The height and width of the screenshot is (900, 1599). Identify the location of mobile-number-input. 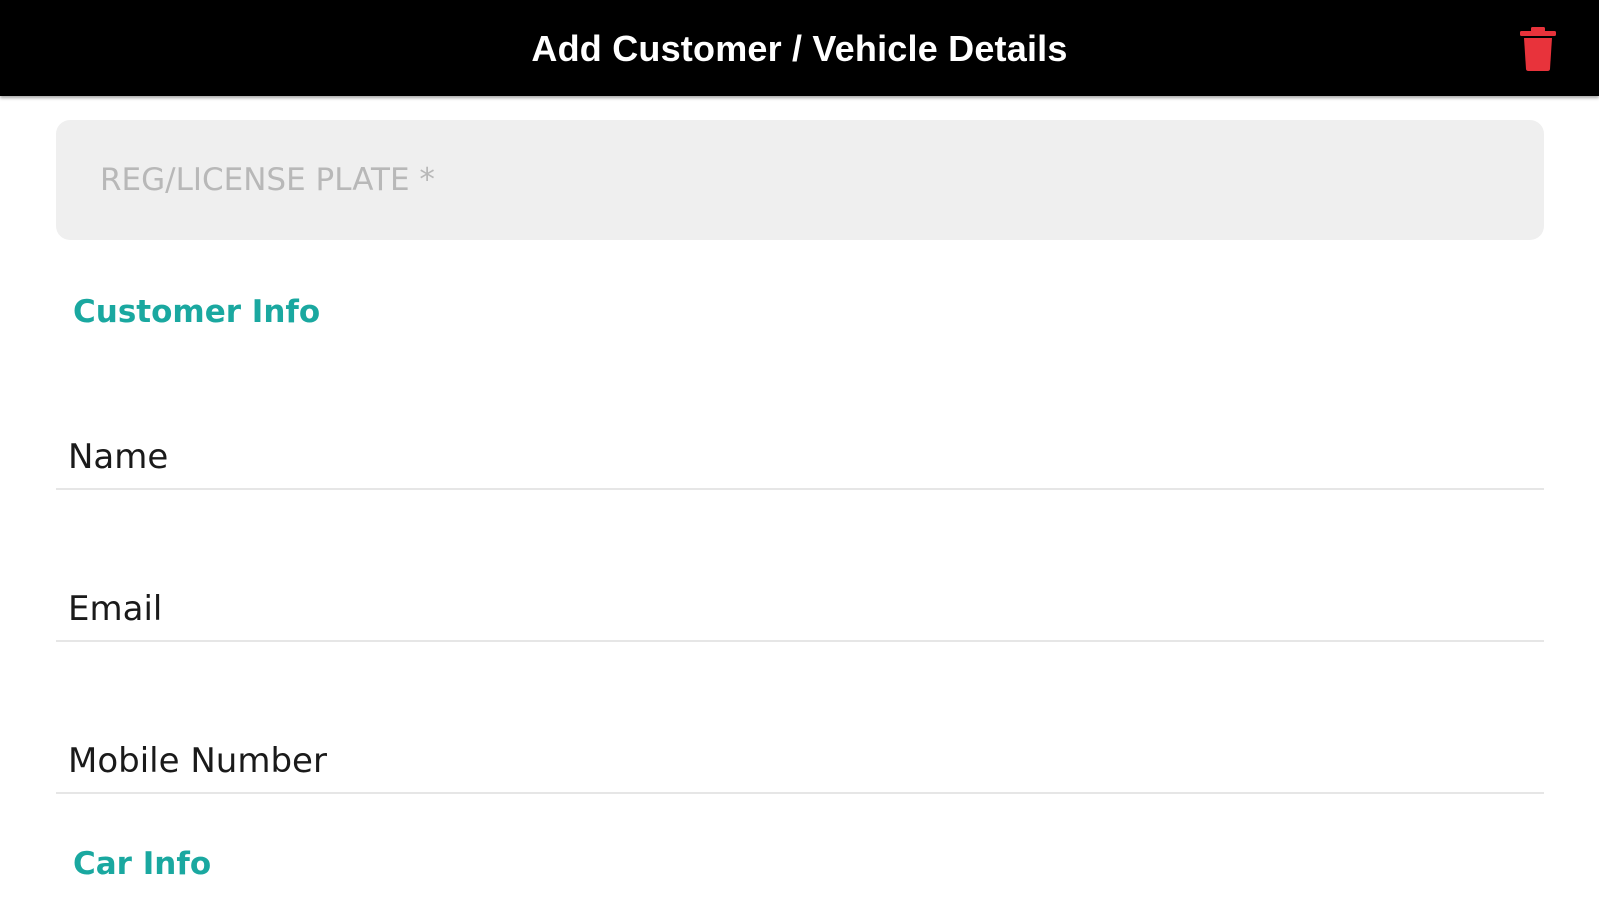
(800, 752).